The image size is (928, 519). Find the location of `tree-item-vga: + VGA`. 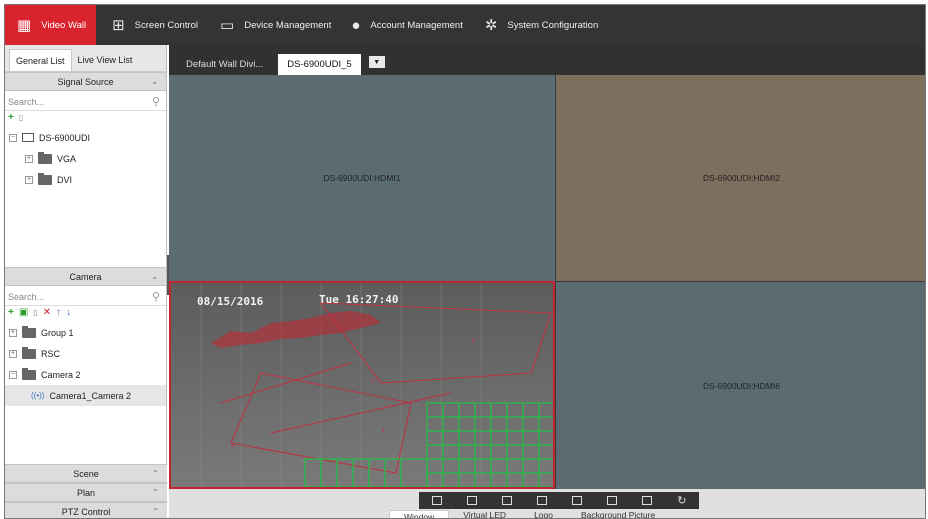

tree-item-vga: + VGA is located at coordinates (85, 158).